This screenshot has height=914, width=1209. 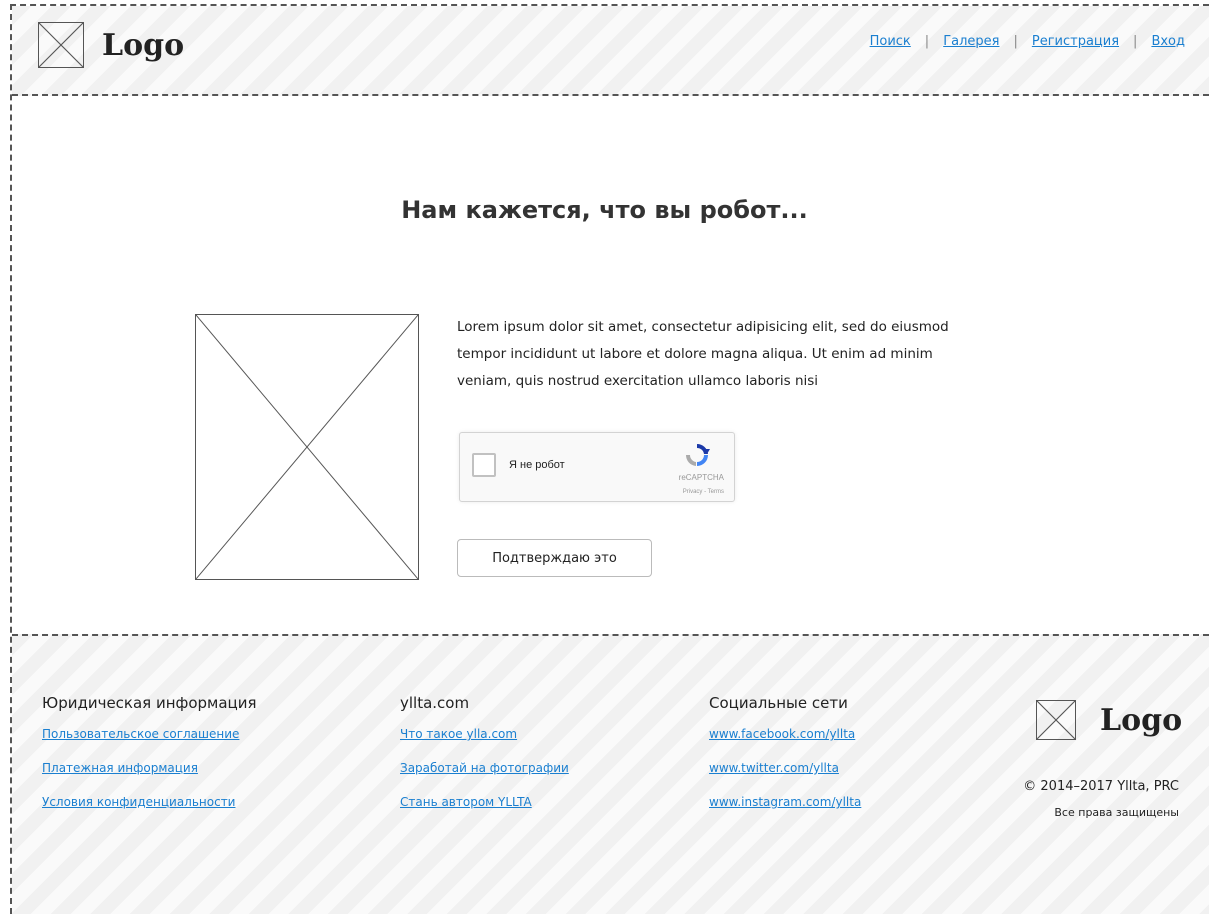 I want to click on main-nav: Поиск | Галерея | Регистрация | Вход, so click(x=1027, y=41).